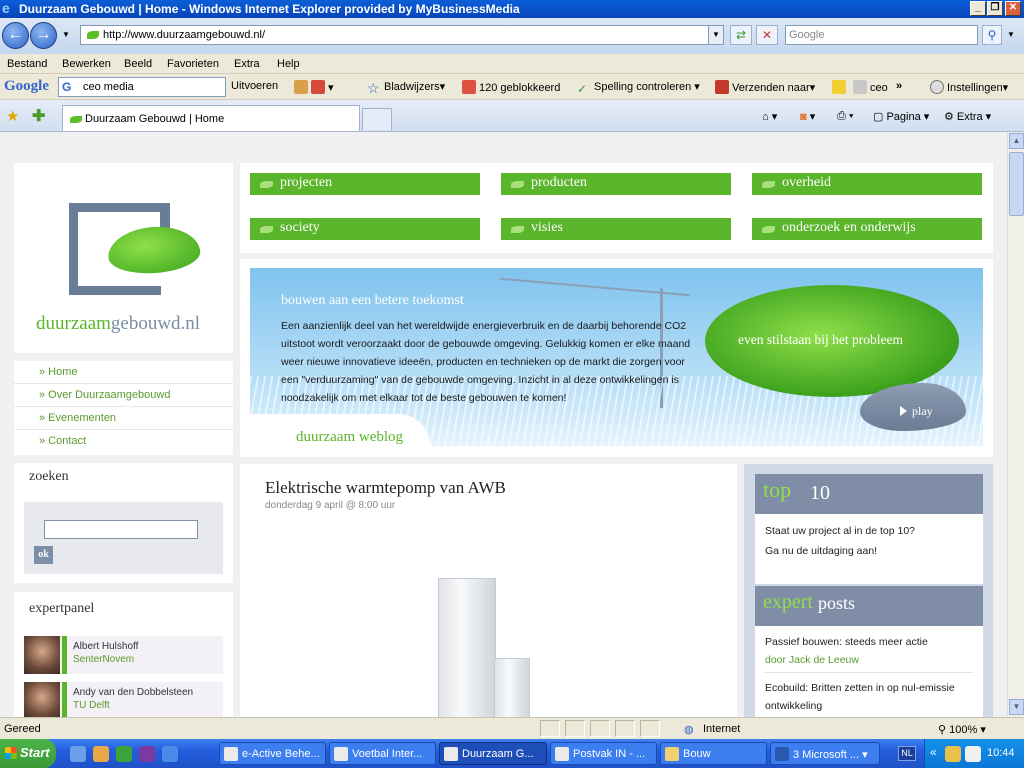  Describe the element at coordinates (385, 488) in the screenshot. I see `article-title: Elektrische warmtepomp van AWB` at that location.